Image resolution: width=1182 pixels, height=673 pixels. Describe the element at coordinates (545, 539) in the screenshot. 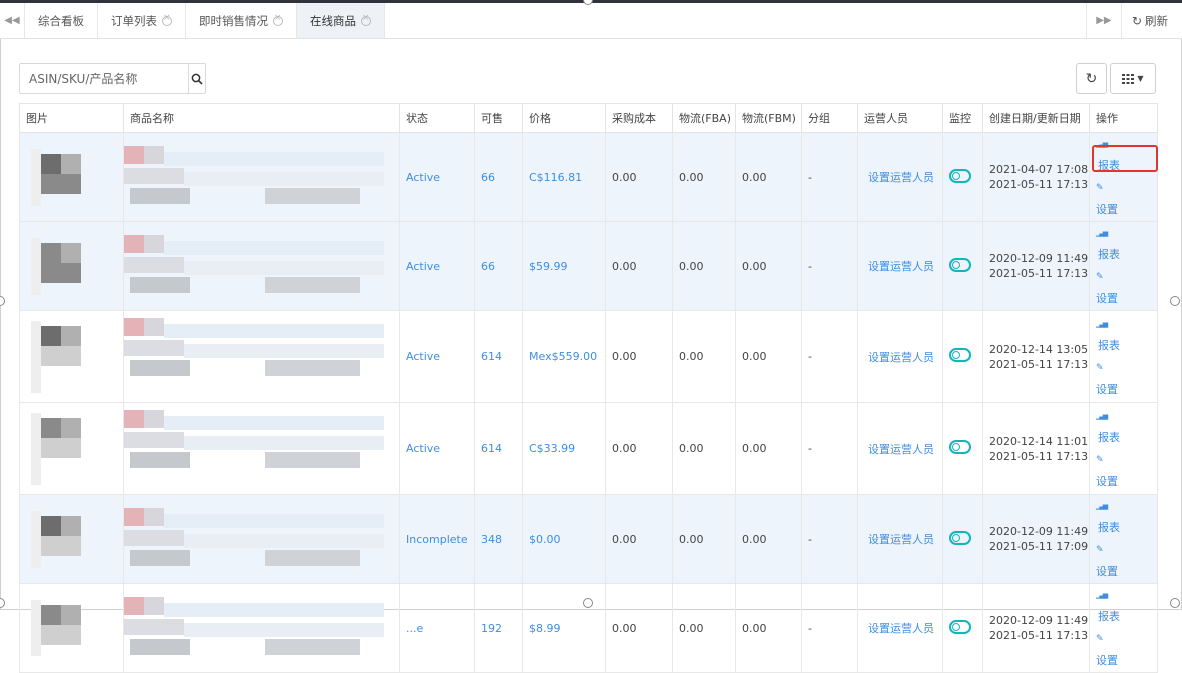

I see `price: $0.00` at that location.